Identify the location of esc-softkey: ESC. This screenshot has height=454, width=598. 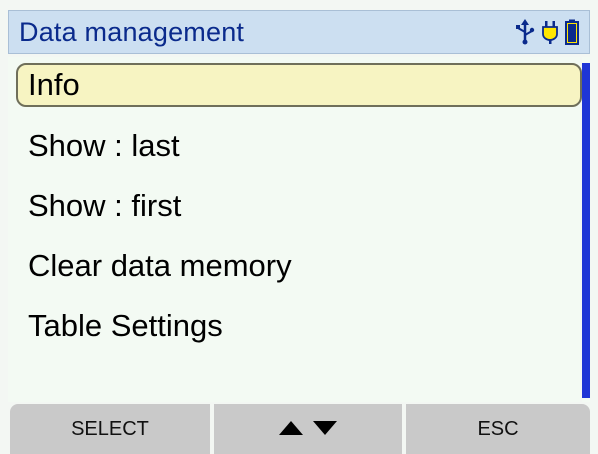
(498, 429).